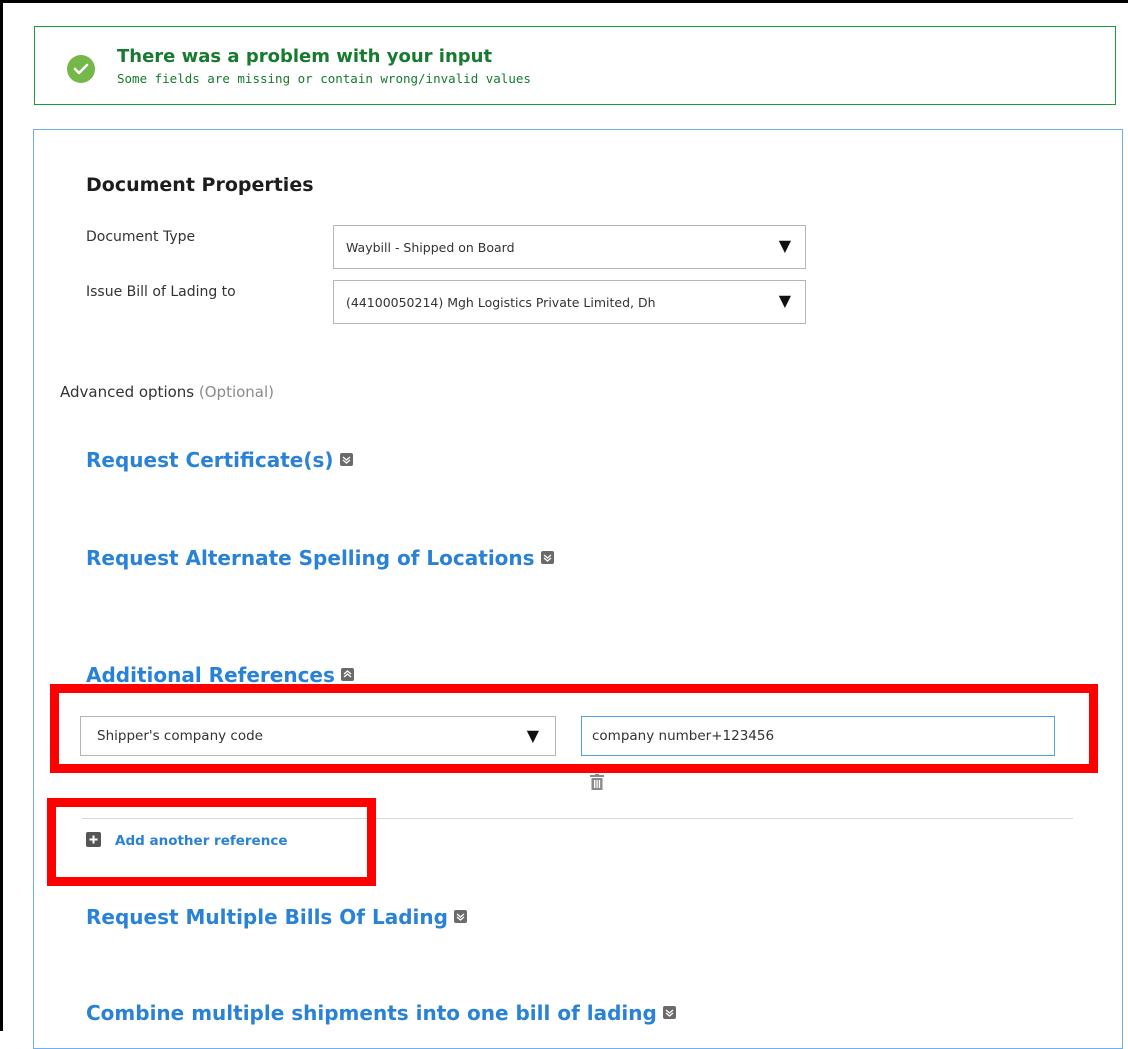  What do you see at coordinates (564, 1) in the screenshot?
I see `frame-top-border` at bounding box center [564, 1].